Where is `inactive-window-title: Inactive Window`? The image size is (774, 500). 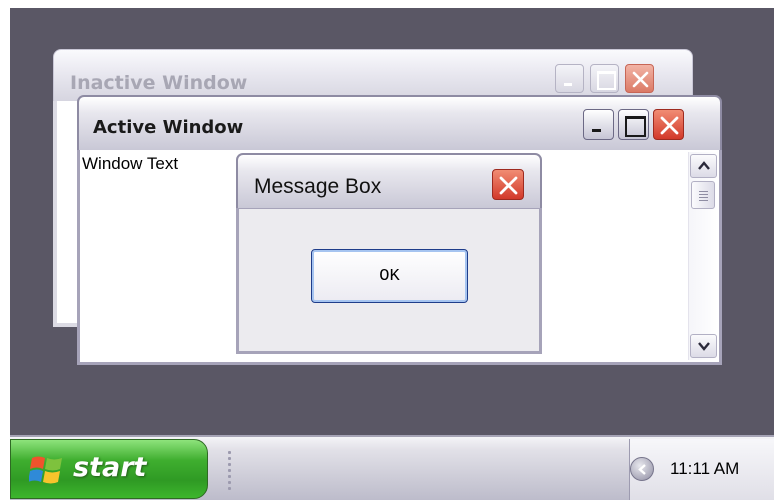
inactive-window-title: Inactive Window is located at coordinates (159, 83).